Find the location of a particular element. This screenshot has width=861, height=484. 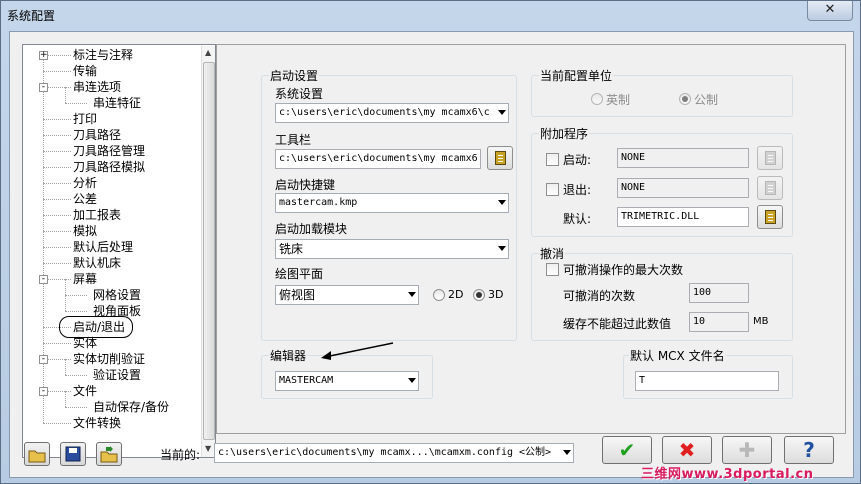

help-button: ? is located at coordinates (809, 450).